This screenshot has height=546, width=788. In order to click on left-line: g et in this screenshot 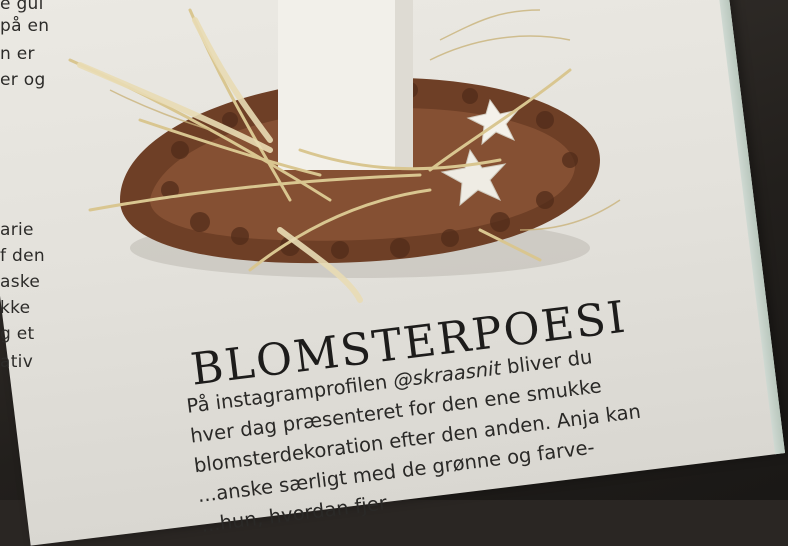, I will do `click(17, 334)`.